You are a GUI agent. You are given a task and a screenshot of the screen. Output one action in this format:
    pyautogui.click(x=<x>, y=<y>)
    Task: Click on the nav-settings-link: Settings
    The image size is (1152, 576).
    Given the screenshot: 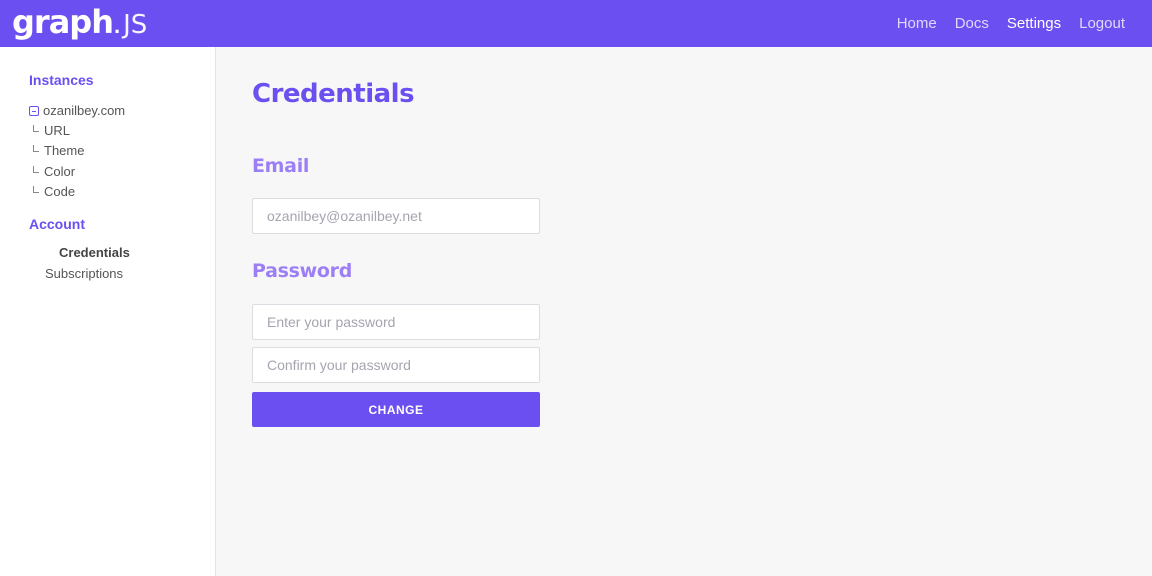 What is the action you would take?
    pyautogui.click(x=1034, y=23)
    